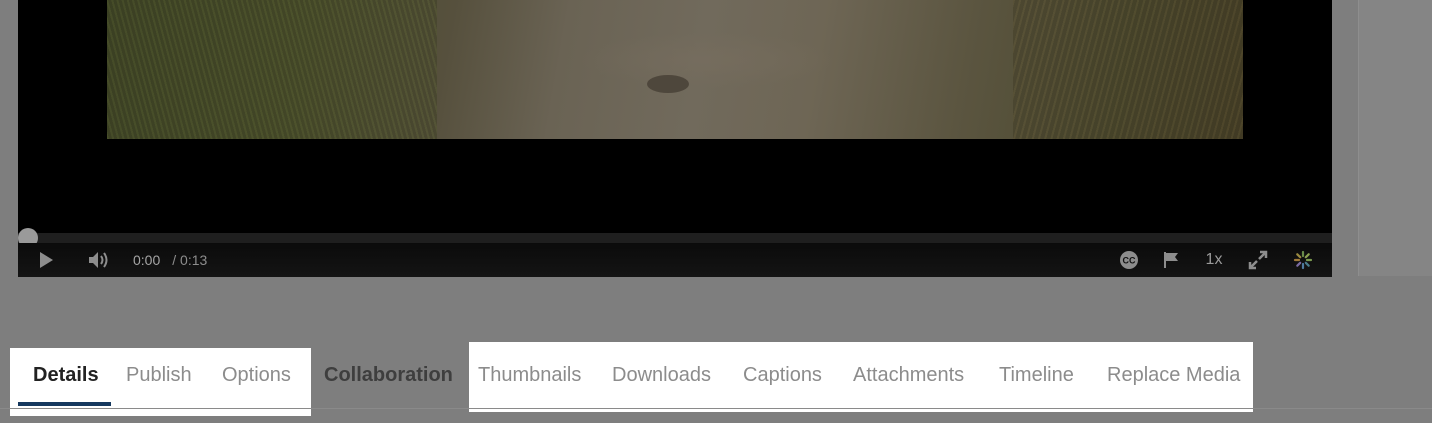 Image resolution: width=1432 pixels, height=423 pixels. What do you see at coordinates (64, 404) in the screenshot?
I see `active-tab-indicator` at bounding box center [64, 404].